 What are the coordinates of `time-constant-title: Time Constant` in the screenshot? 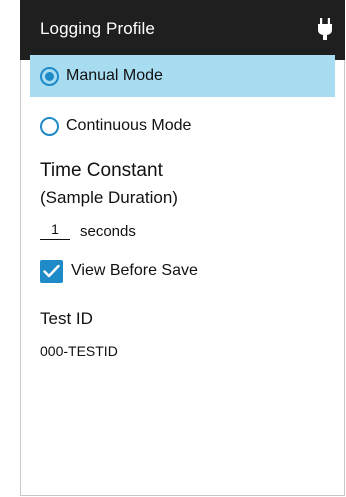 It's located at (101, 170).